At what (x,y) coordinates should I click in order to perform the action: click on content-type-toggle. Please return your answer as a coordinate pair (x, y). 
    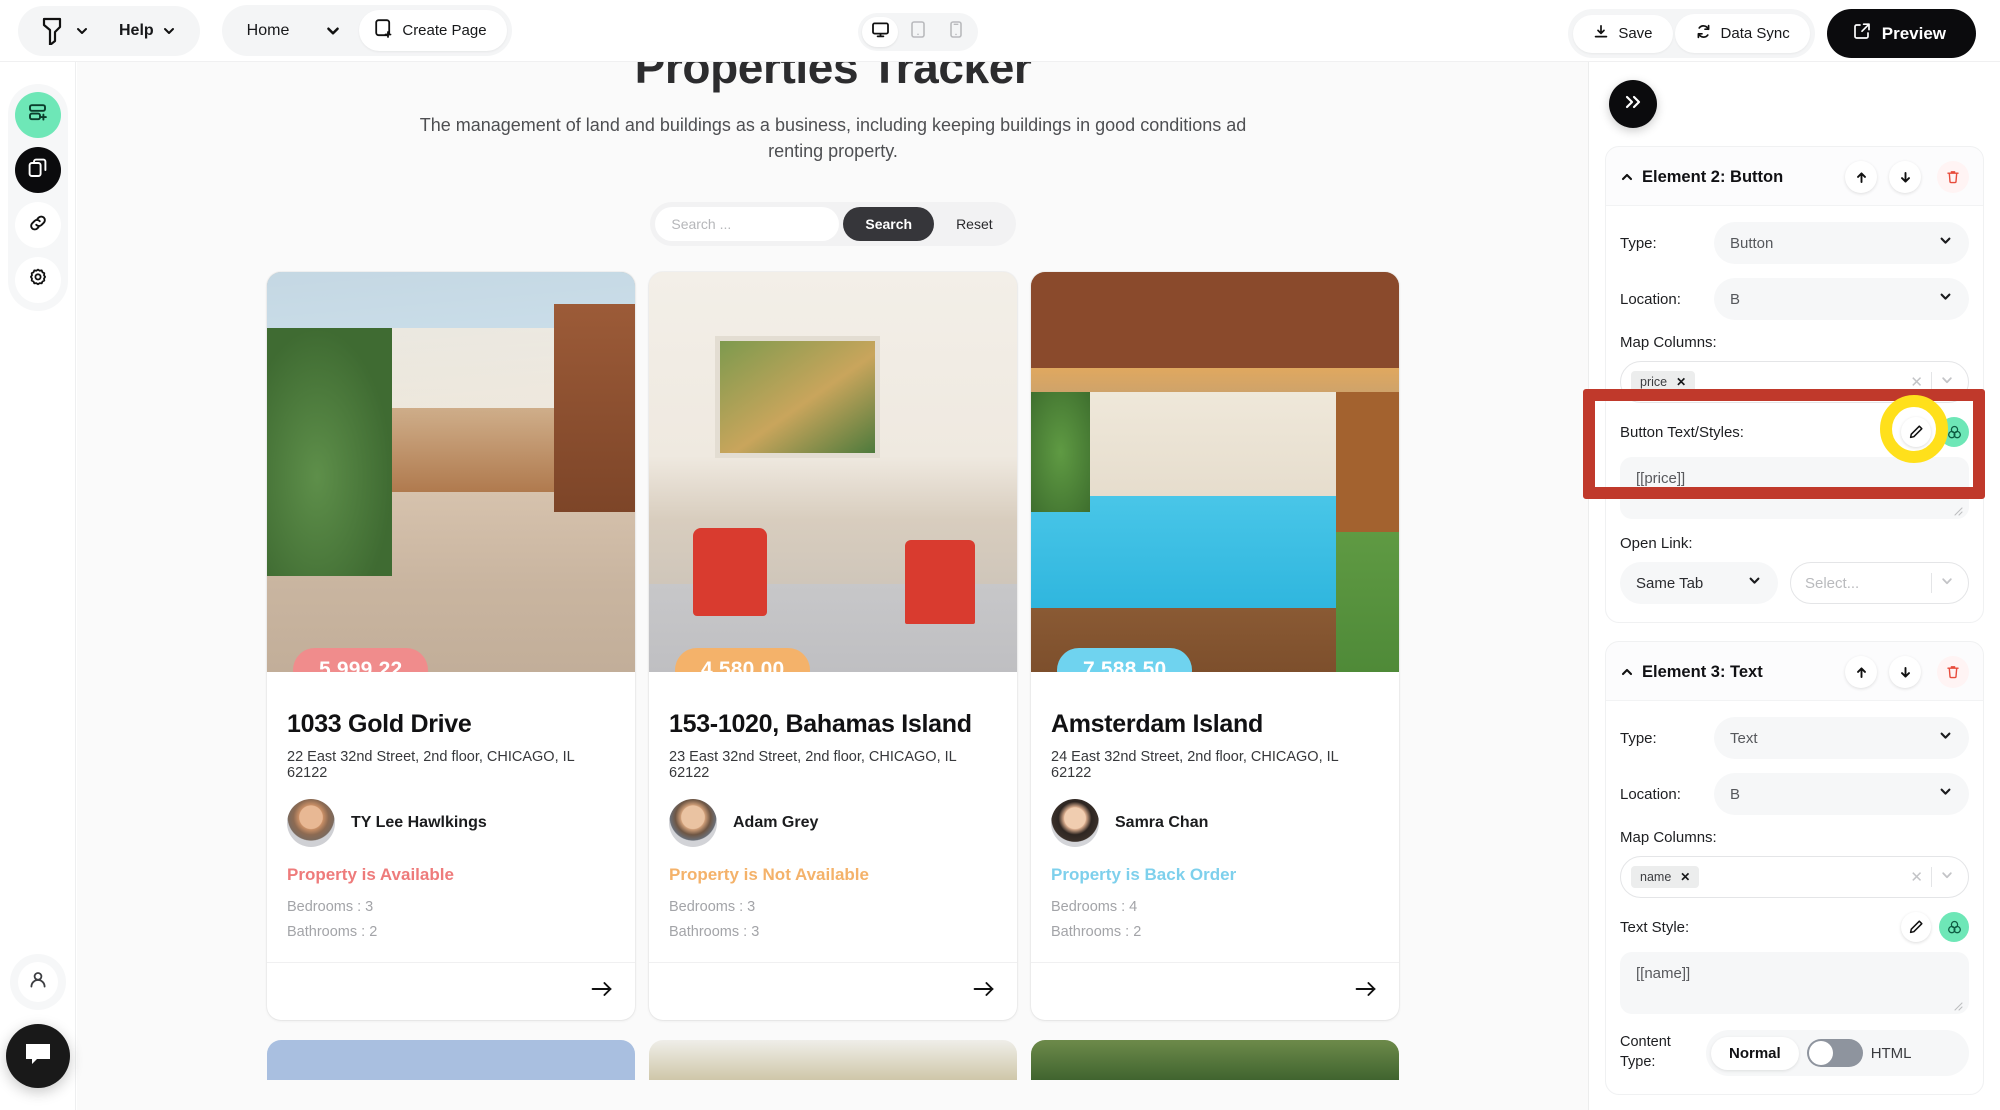
    Looking at the image, I should click on (1834, 1053).